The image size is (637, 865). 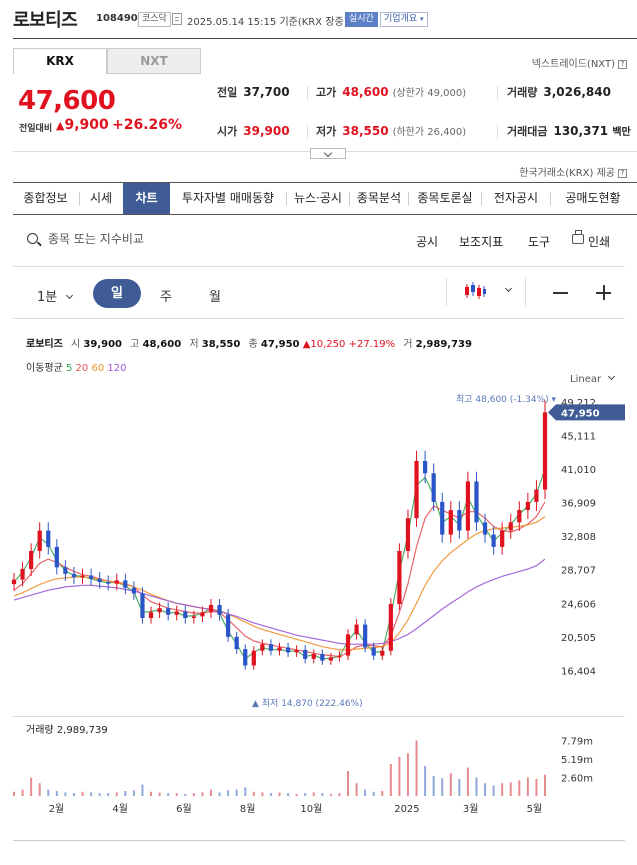 What do you see at coordinates (578, 638) in the screenshot?
I see `y-tick-label: 20,505` at bounding box center [578, 638].